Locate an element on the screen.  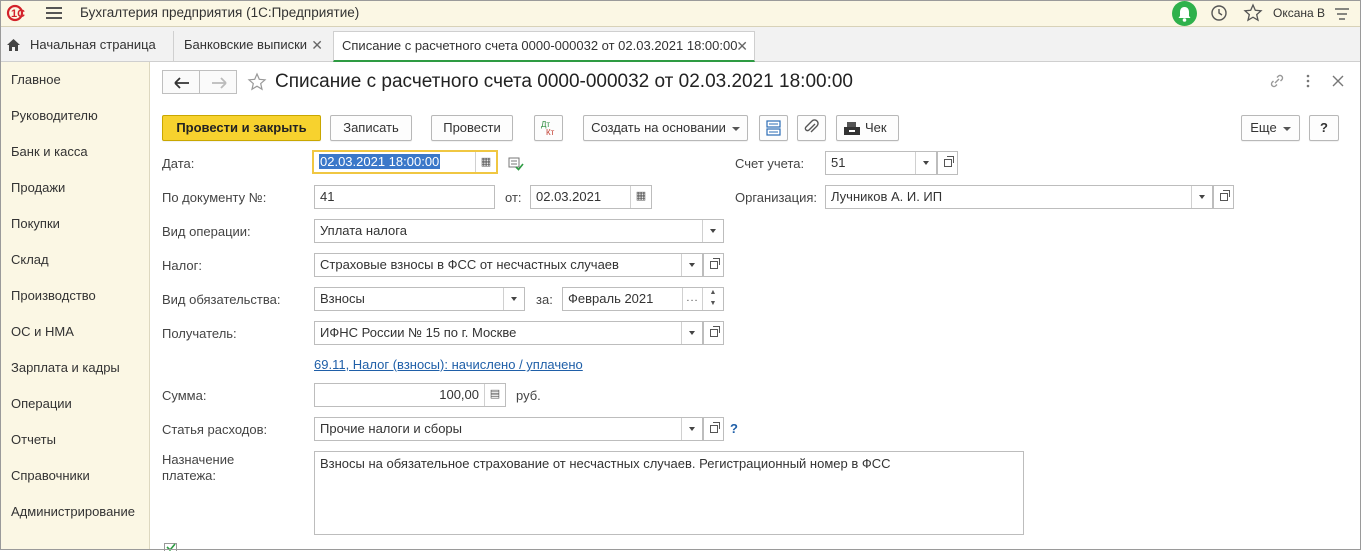
document-structure-icon is located at coordinates (773, 128).